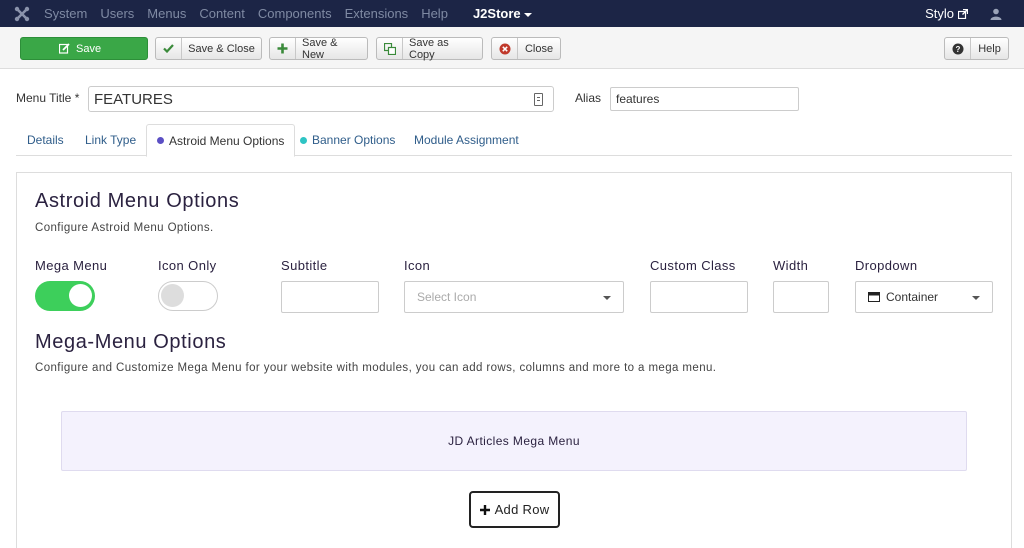 The height and width of the screenshot is (548, 1024). Describe the element at coordinates (354, 140) in the screenshot. I see `tab-banner-label: Banner Options` at that location.